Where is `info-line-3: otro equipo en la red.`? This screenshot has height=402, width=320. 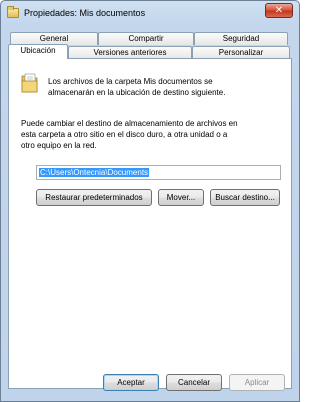
info-line-3: otro equipo en la red. is located at coordinates (59, 145).